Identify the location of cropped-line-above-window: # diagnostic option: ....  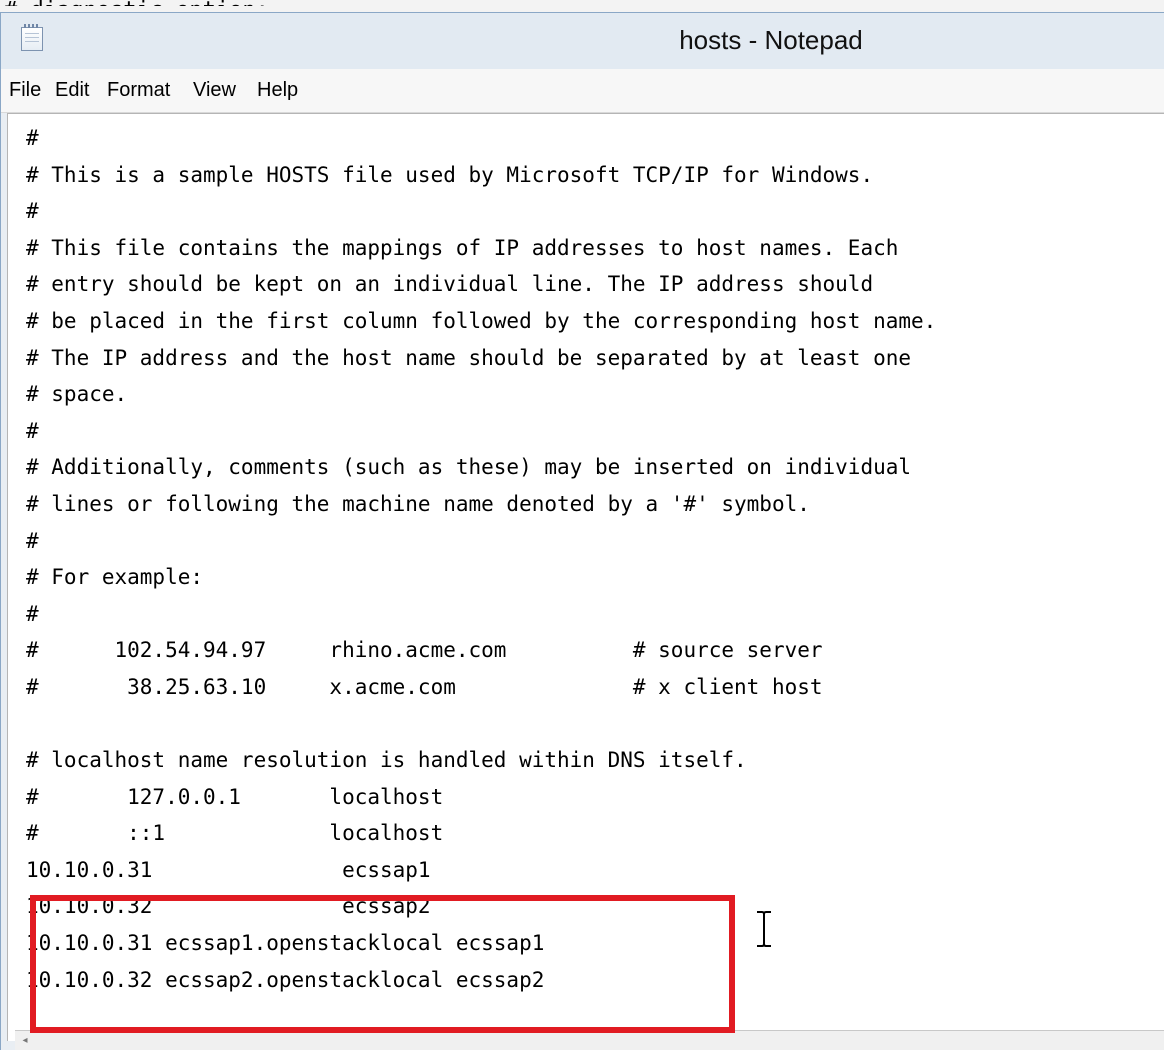
(234, 3).